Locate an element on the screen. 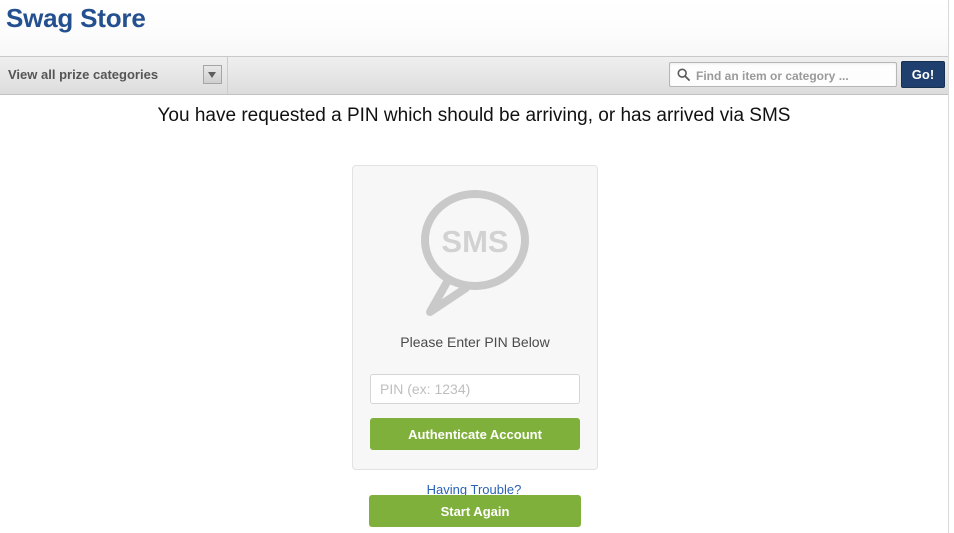 The height and width of the screenshot is (533, 954). start-again-button: Start Again is located at coordinates (475, 511).